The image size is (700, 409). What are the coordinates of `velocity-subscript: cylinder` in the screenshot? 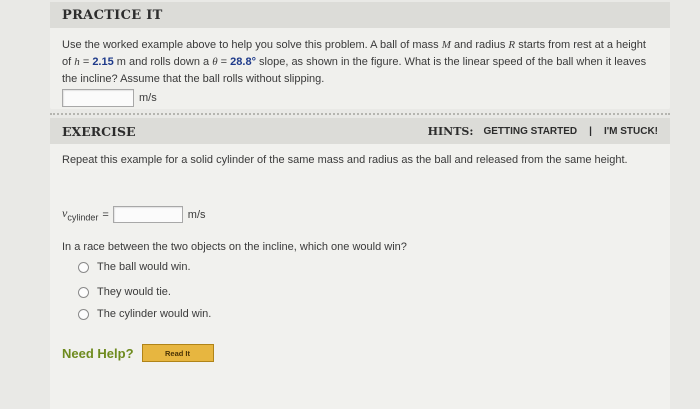 It's located at (83, 217).